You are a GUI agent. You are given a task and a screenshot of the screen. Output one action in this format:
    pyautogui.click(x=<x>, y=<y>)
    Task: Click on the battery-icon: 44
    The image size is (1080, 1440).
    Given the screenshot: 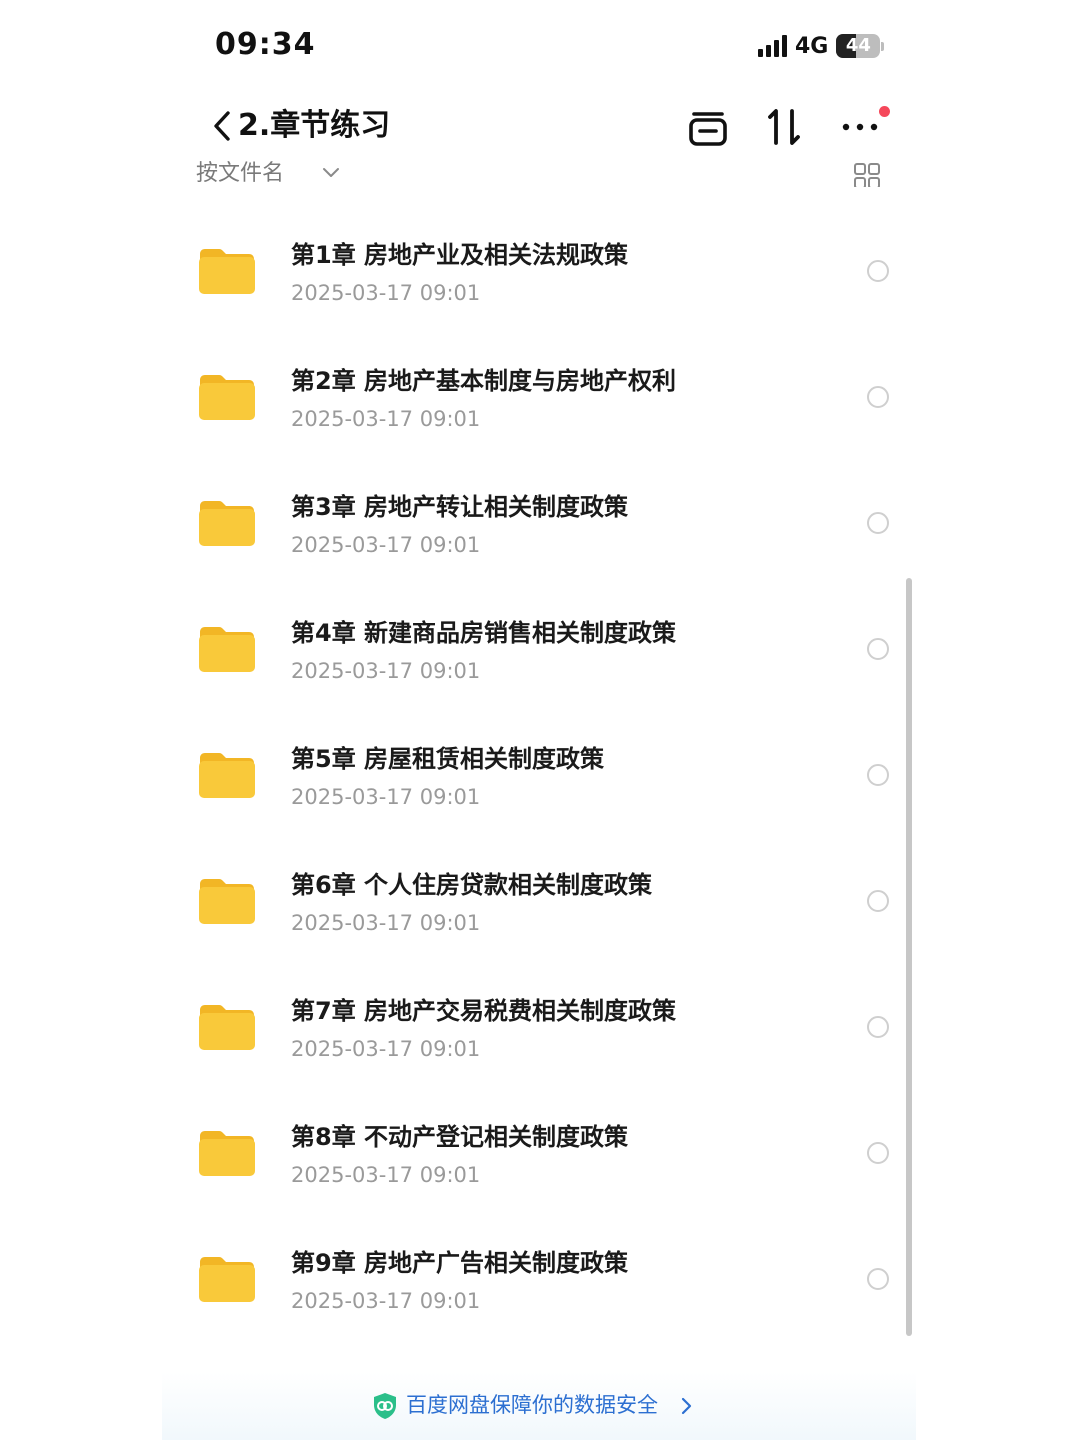 What is the action you would take?
    pyautogui.click(x=858, y=46)
    